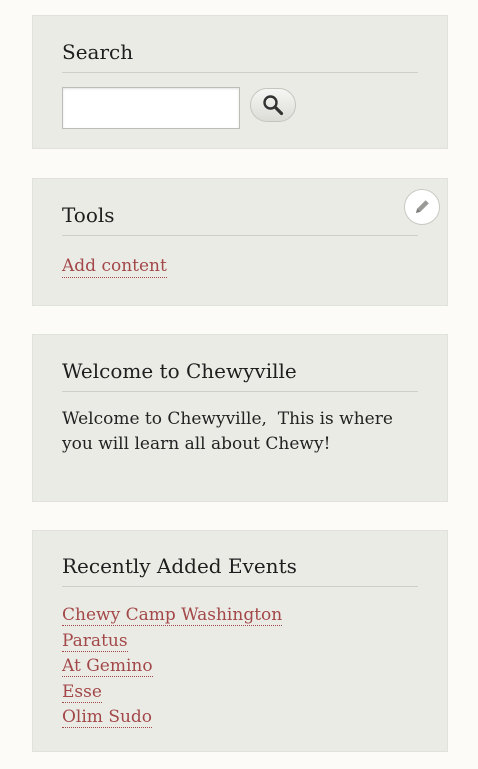 This screenshot has height=769, width=478. What do you see at coordinates (240, 375) in the screenshot?
I see `welcome-block-title: Welcome to Chewyville` at bounding box center [240, 375].